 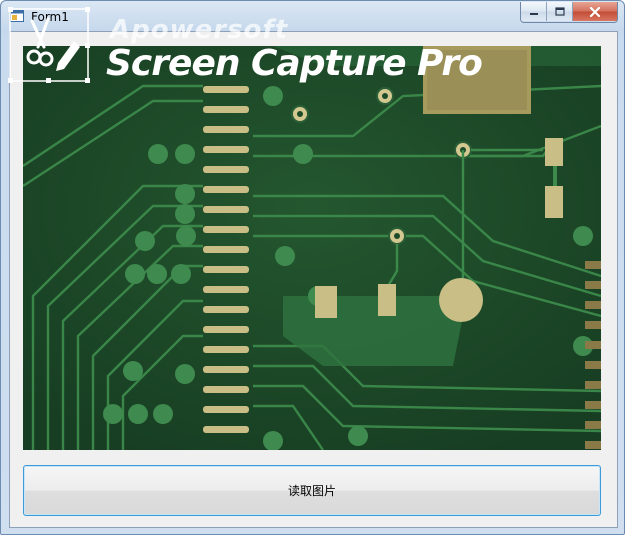 I want to click on caption-buttons, so click(x=569, y=12).